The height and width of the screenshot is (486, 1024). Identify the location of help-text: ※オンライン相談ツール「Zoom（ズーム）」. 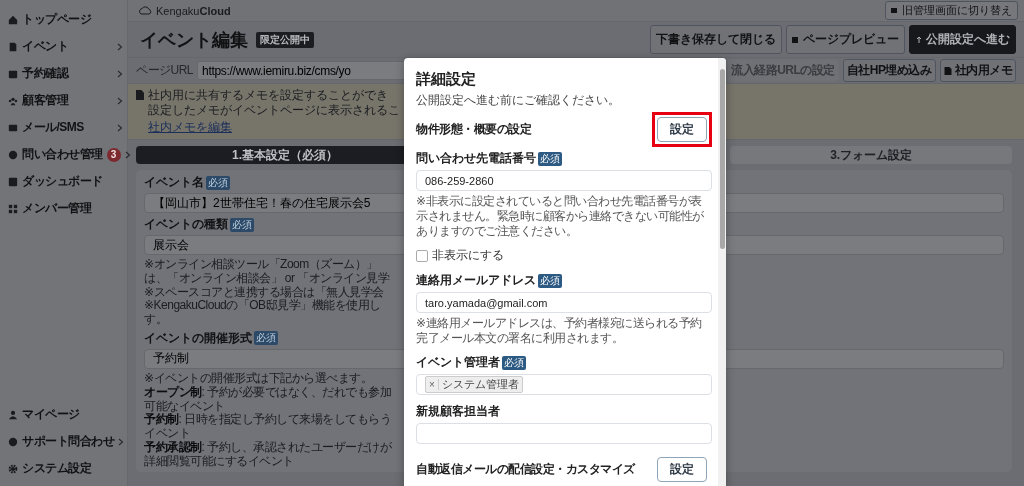
(261, 265).